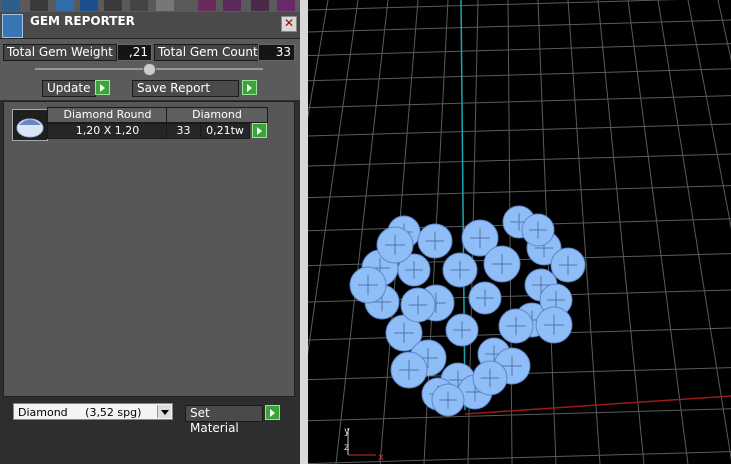  What do you see at coordinates (272, 412) in the screenshot?
I see `set-material-go-icon` at bounding box center [272, 412].